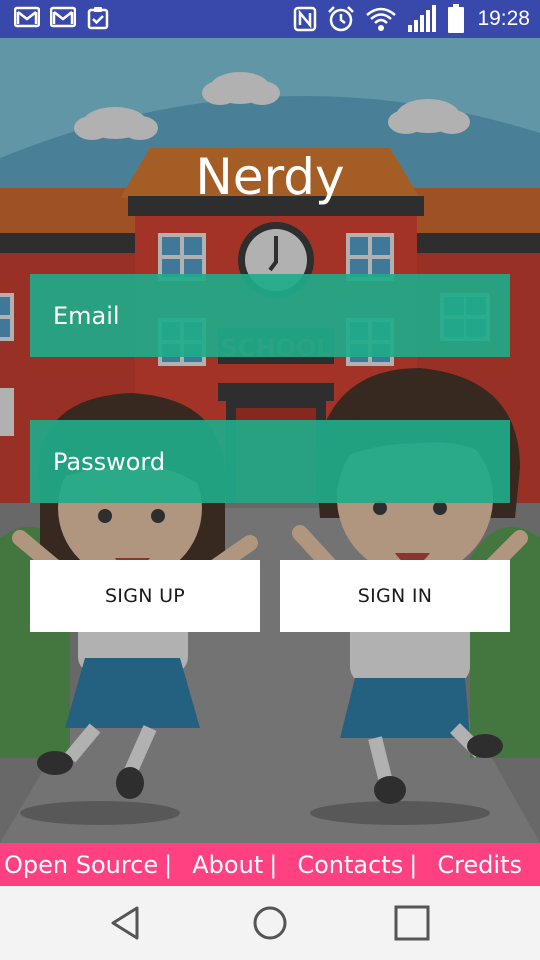 The width and height of the screenshot is (540, 960). What do you see at coordinates (109, 461) in the screenshot?
I see `password-placeholder: Password` at bounding box center [109, 461].